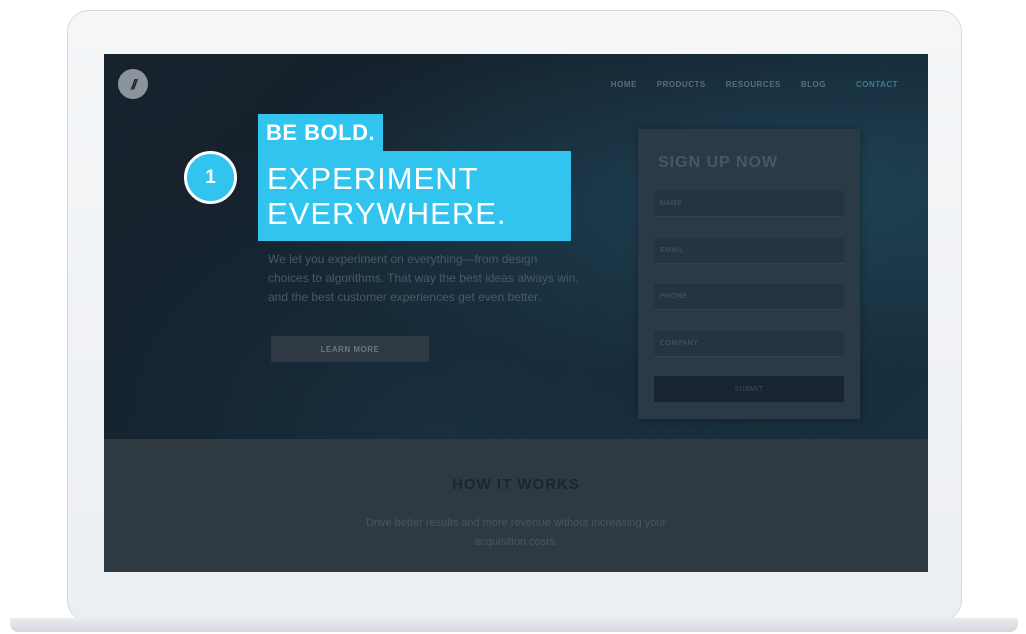 The height and width of the screenshot is (634, 1026). I want to click on laptop-base, so click(514, 625).